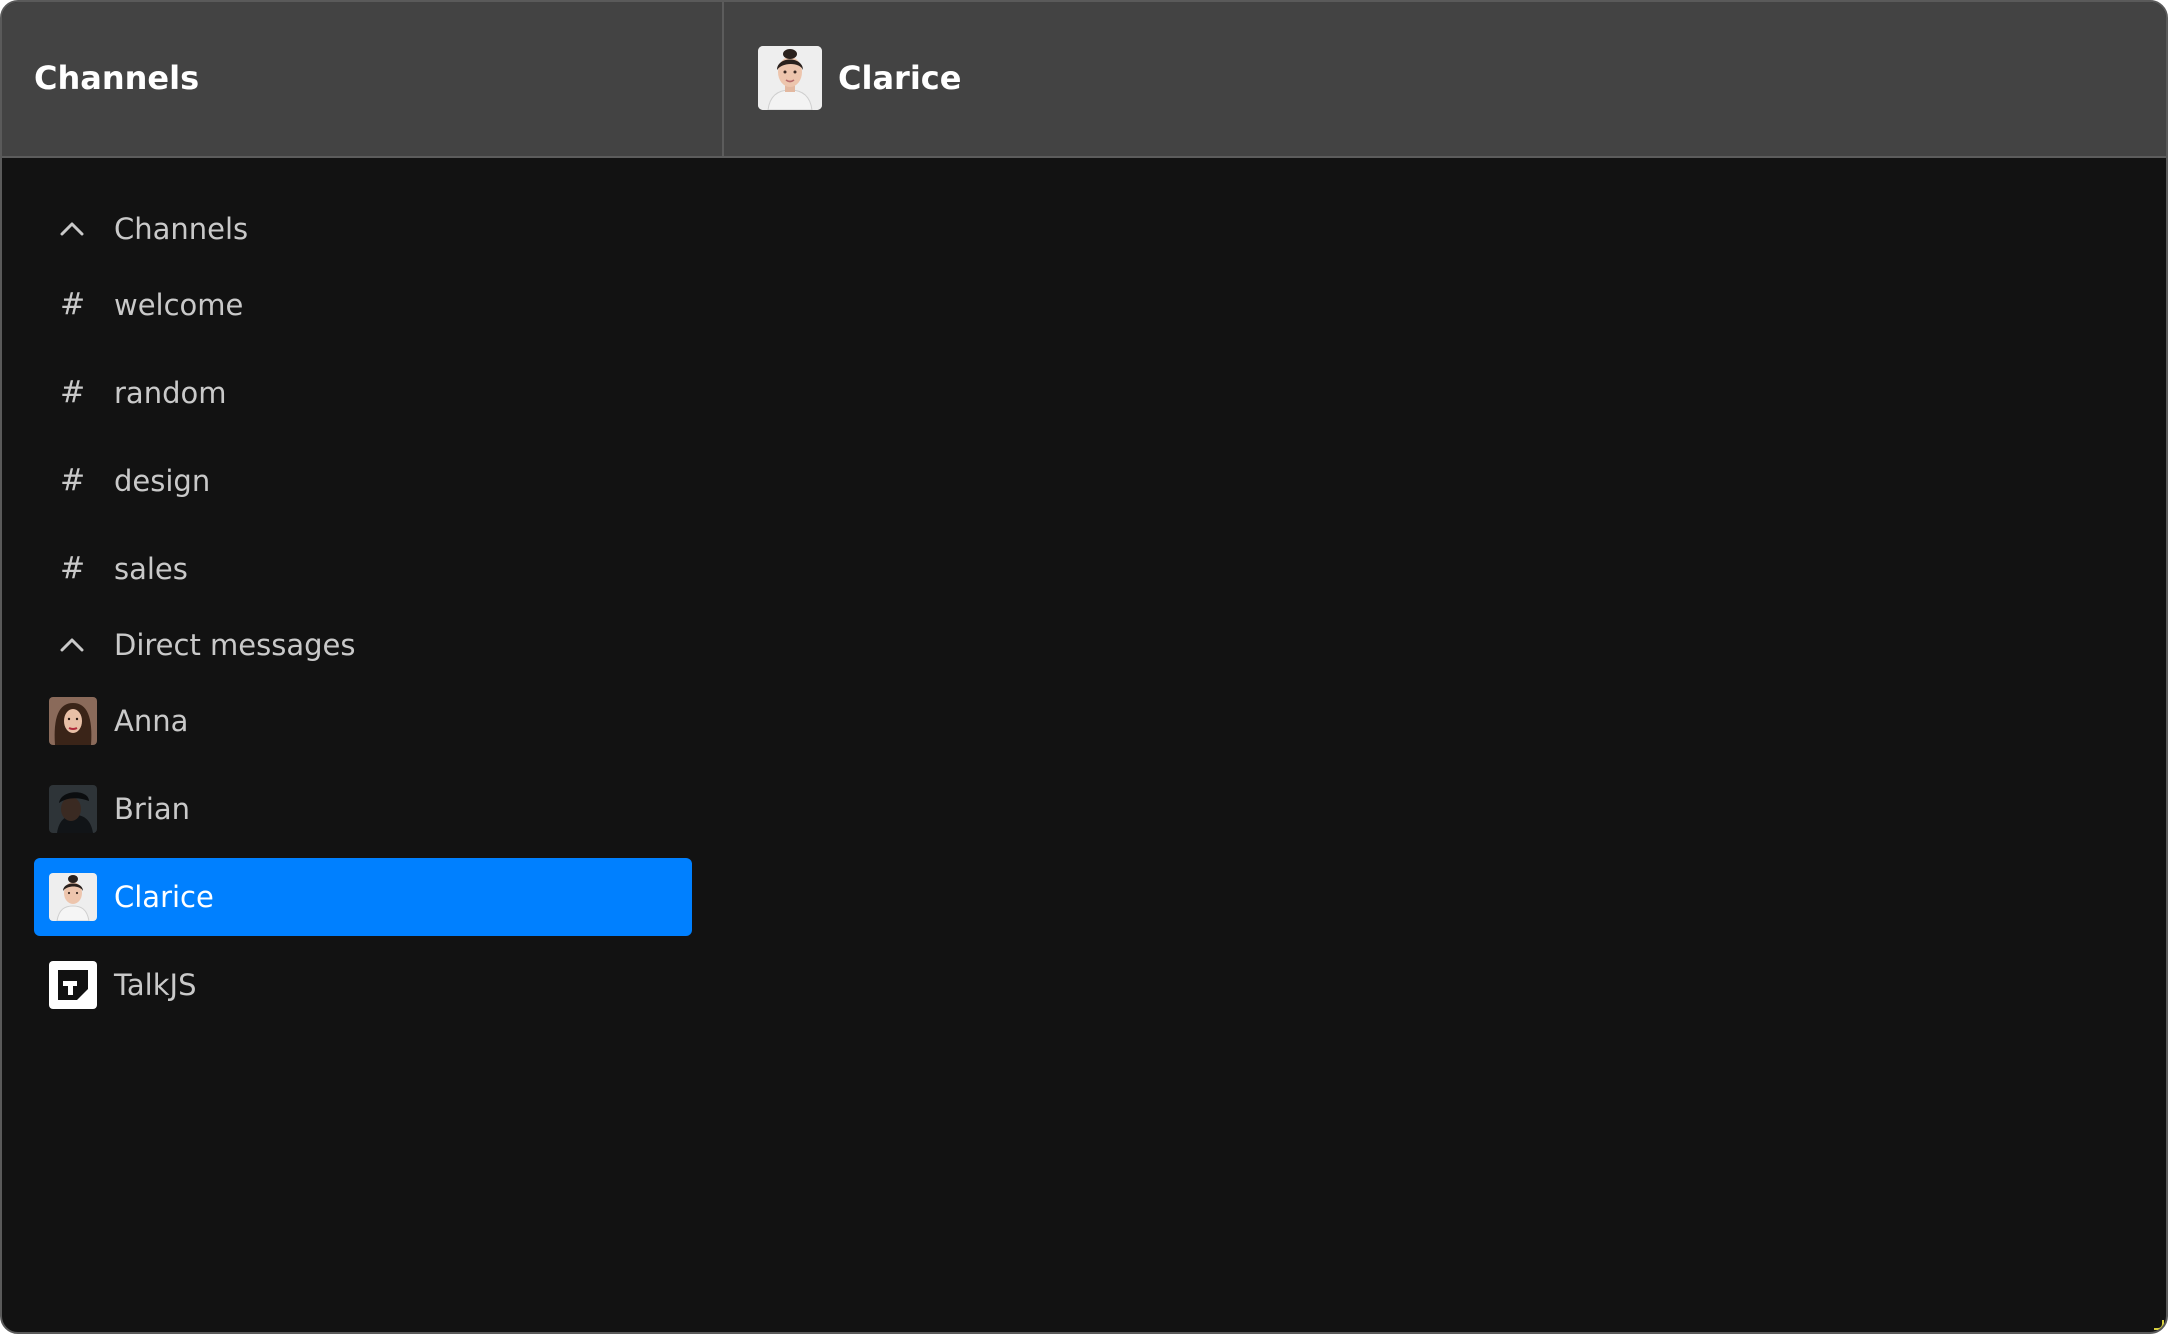 This screenshot has width=2168, height=1334. I want to click on chat-title: Clarice, so click(900, 78).